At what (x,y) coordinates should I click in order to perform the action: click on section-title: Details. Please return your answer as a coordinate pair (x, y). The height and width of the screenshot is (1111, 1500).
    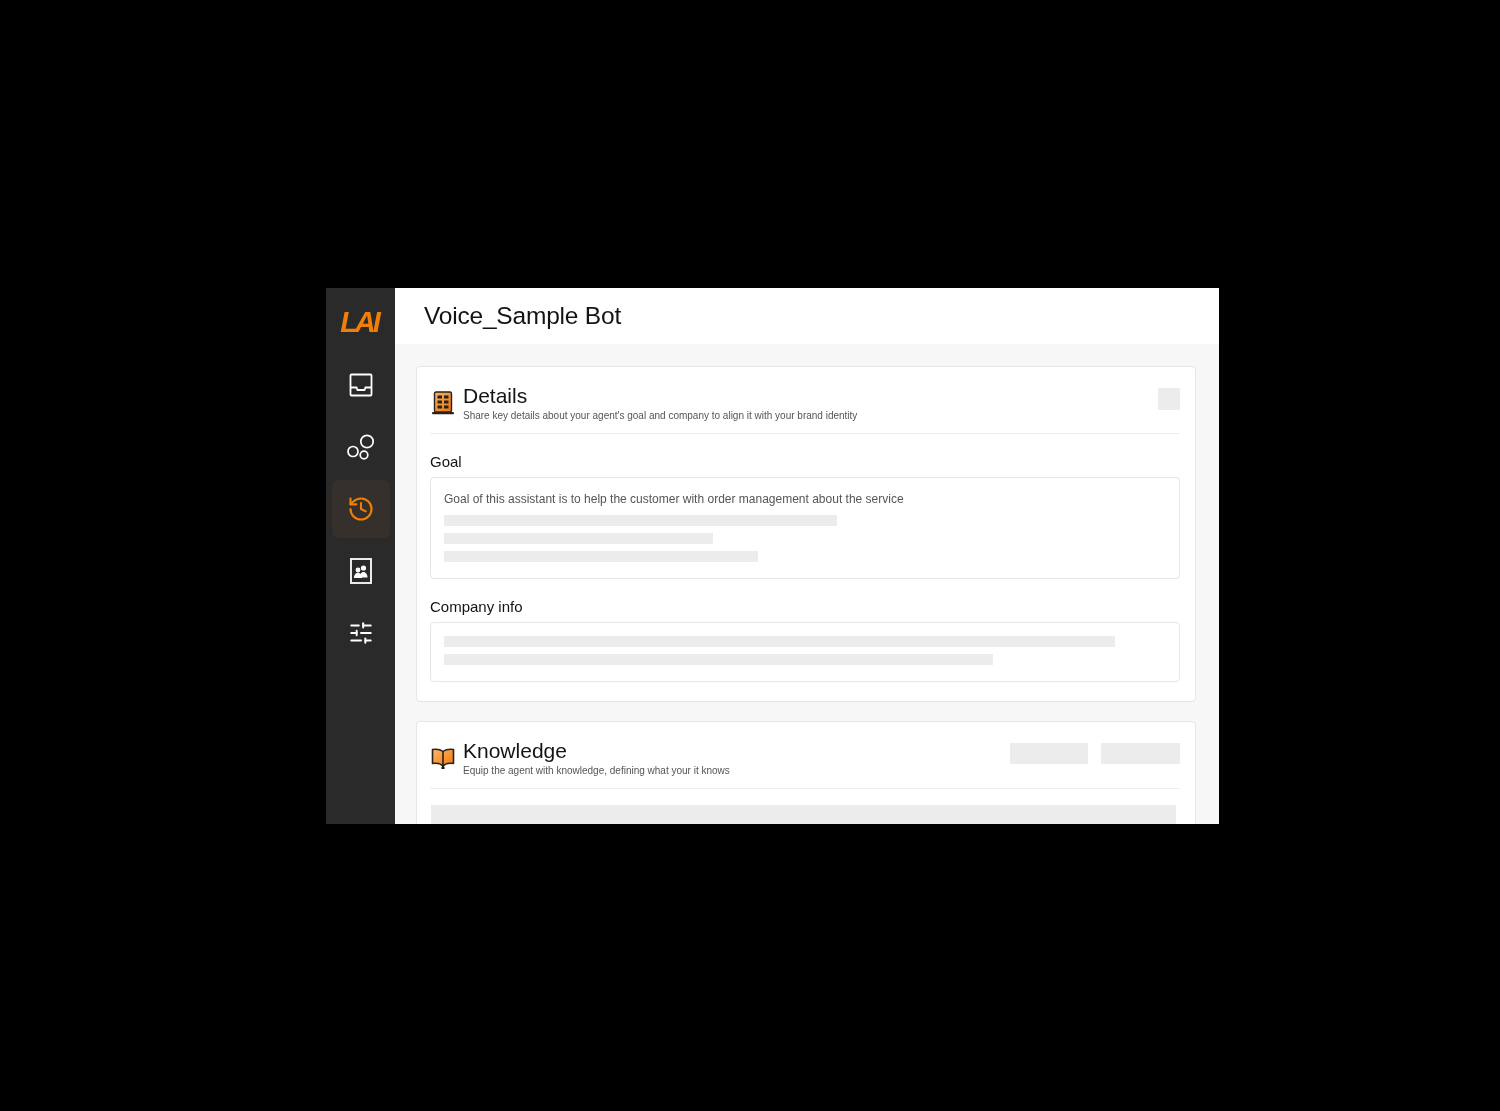
    Looking at the image, I should click on (495, 396).